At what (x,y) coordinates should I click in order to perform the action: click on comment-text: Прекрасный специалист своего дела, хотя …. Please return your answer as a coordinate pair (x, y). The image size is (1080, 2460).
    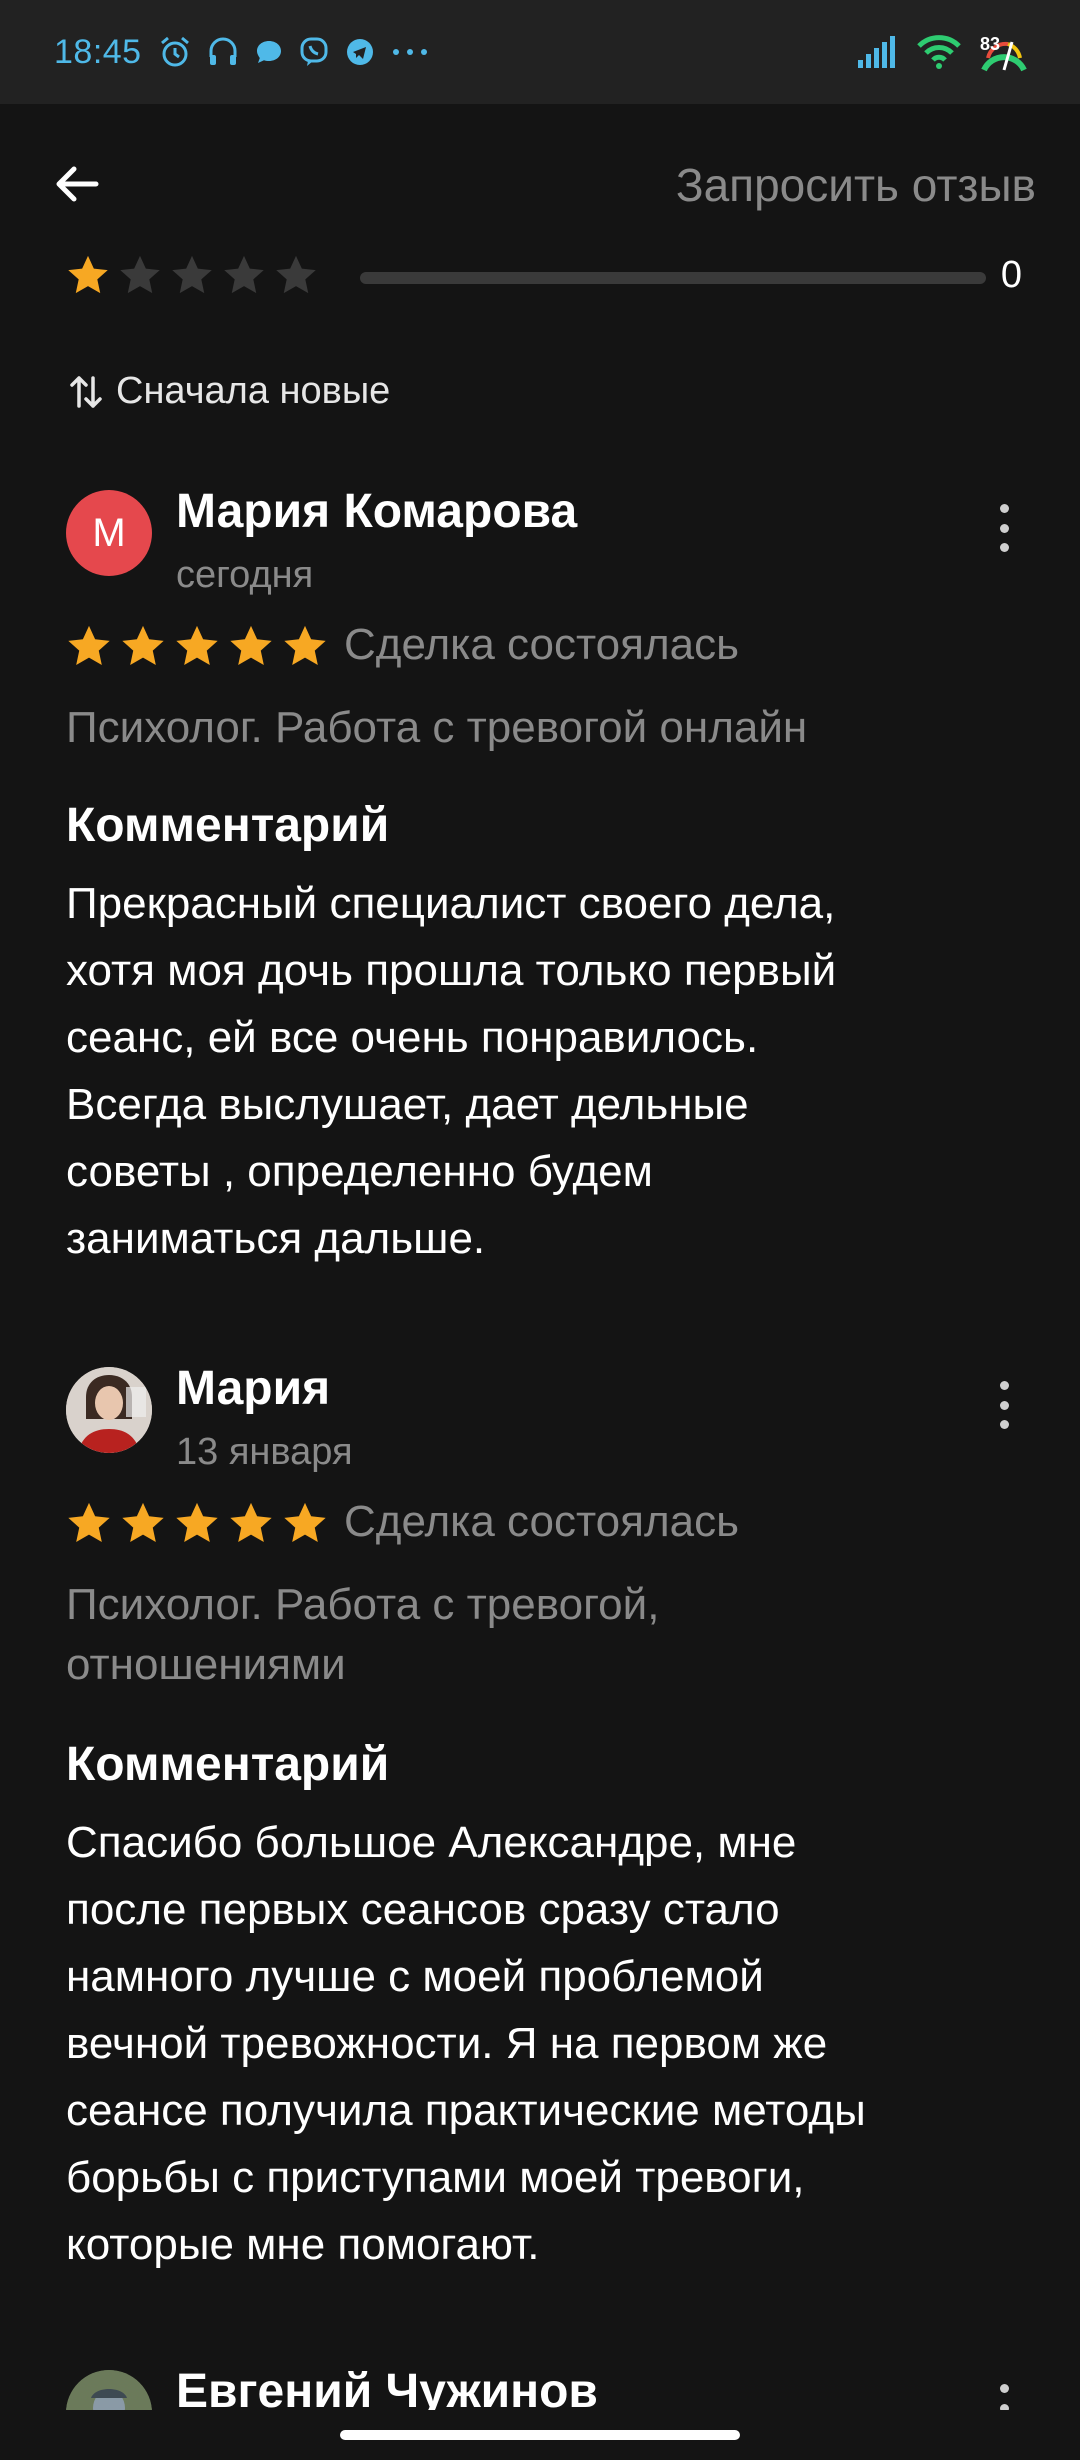
    Looking at the image, I should click on (541, 1071).